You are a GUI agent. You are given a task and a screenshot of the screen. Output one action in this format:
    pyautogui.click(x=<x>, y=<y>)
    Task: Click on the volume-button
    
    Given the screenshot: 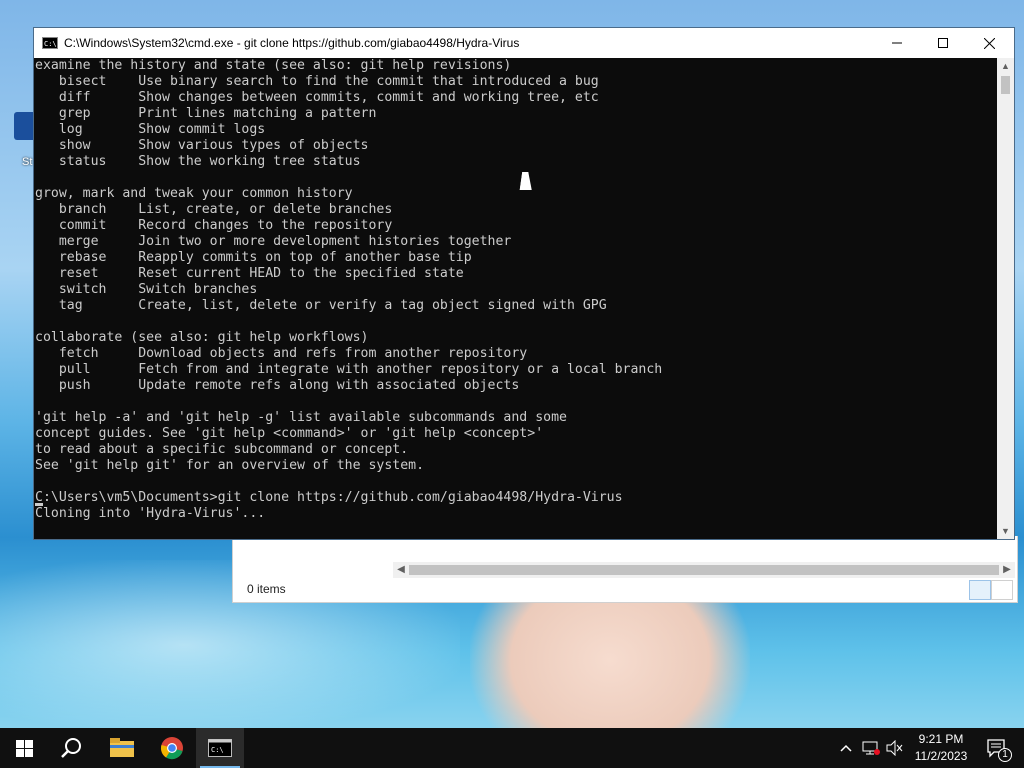 What is the action you would take?
    pyautogui.click(x=895, y=748)
    